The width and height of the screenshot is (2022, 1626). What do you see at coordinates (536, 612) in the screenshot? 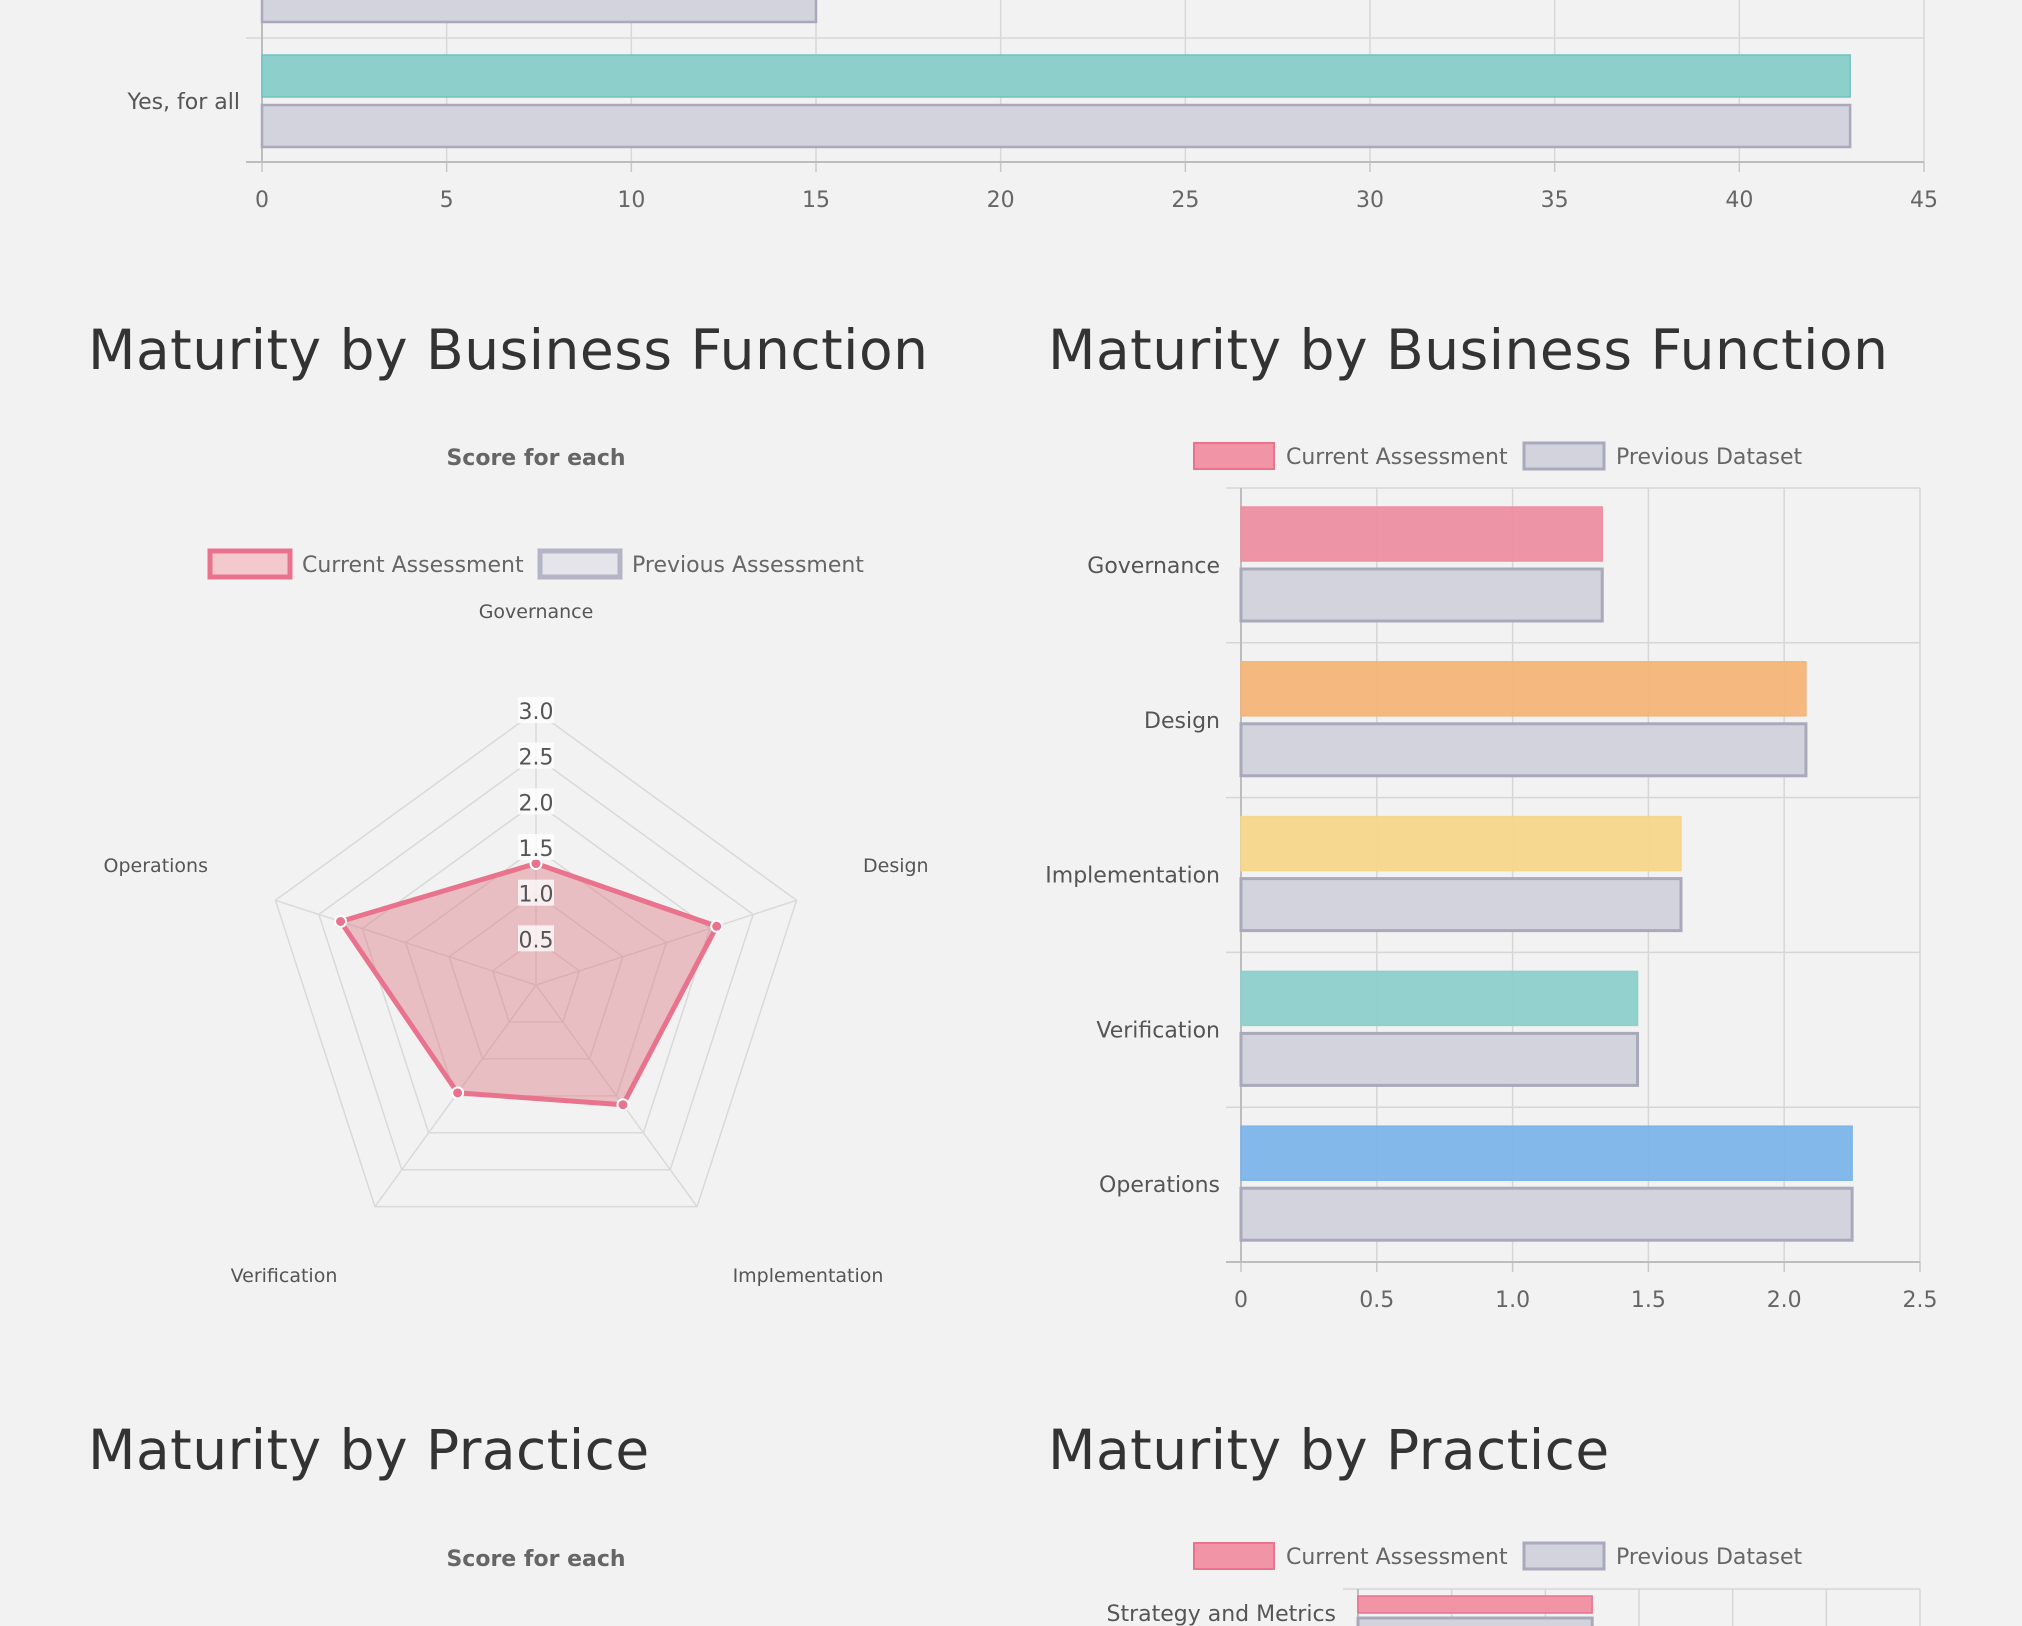
I see `radar-axis-label: Governance` at bounding box center [536, 612].